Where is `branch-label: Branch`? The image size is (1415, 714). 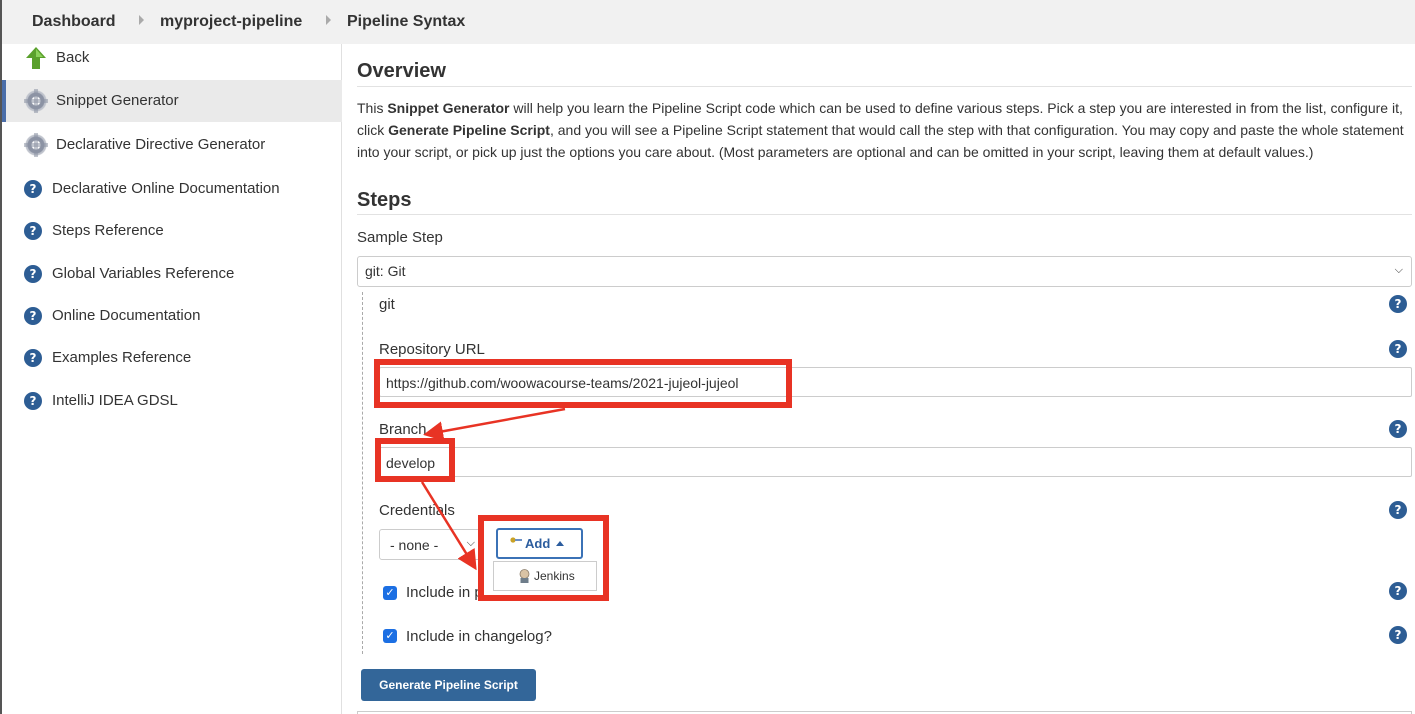 branch-label: Branch is located at coordinates (403, 429).